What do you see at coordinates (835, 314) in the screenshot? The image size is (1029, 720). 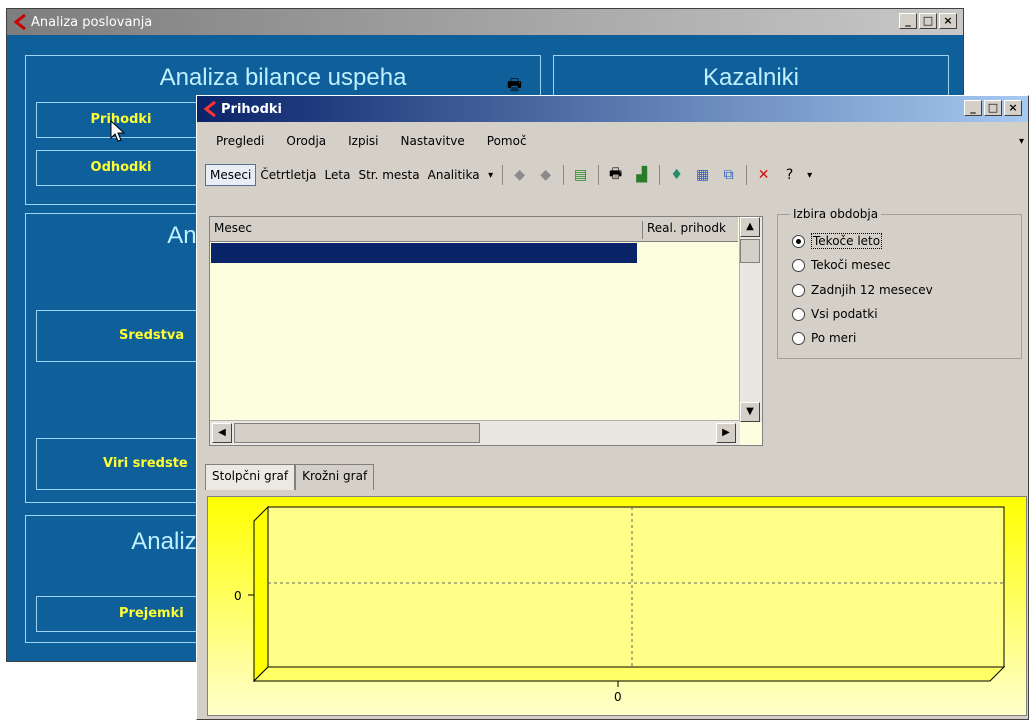 I see `radio-vsi-podatki: Vsi podatki` at bounding box center [835, 314].